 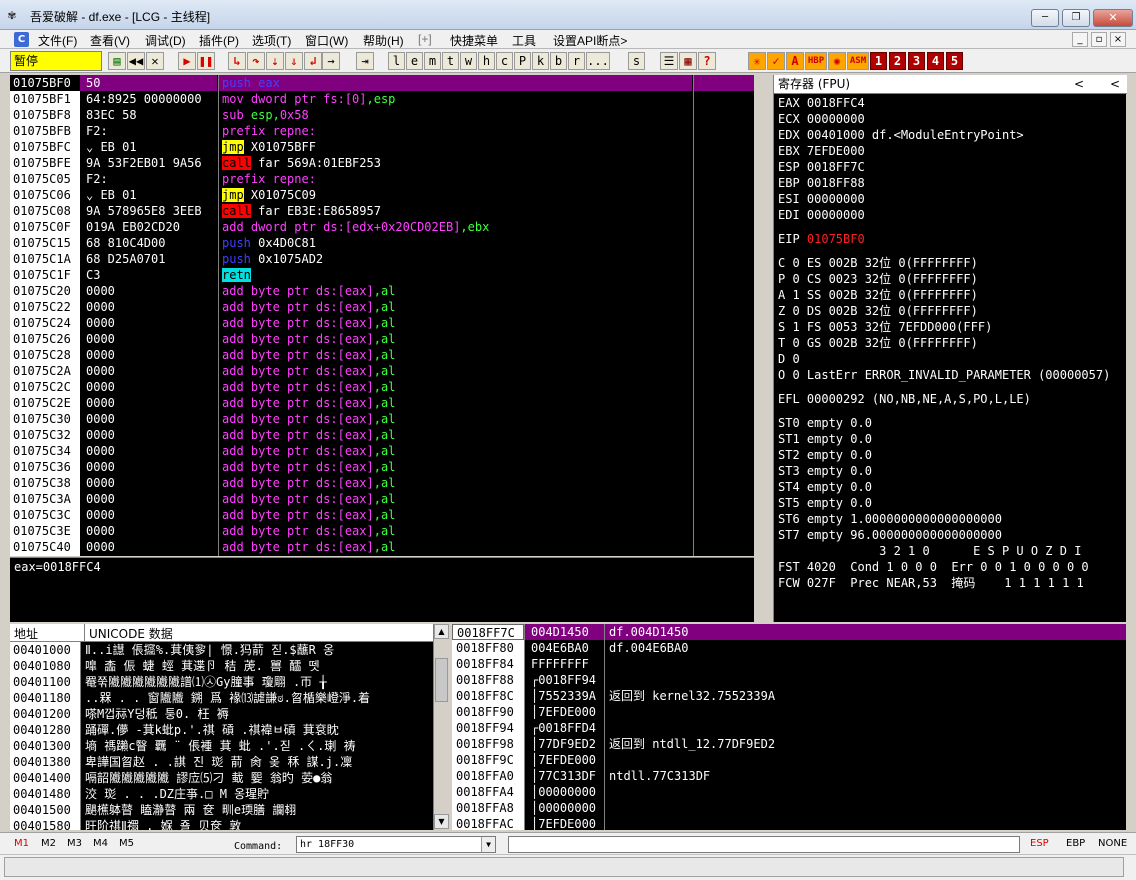 What do you see at coordinates (45, 483) in the screenshot?
I see `disasm-address: 01075C38` at bounding box center [45, 483].